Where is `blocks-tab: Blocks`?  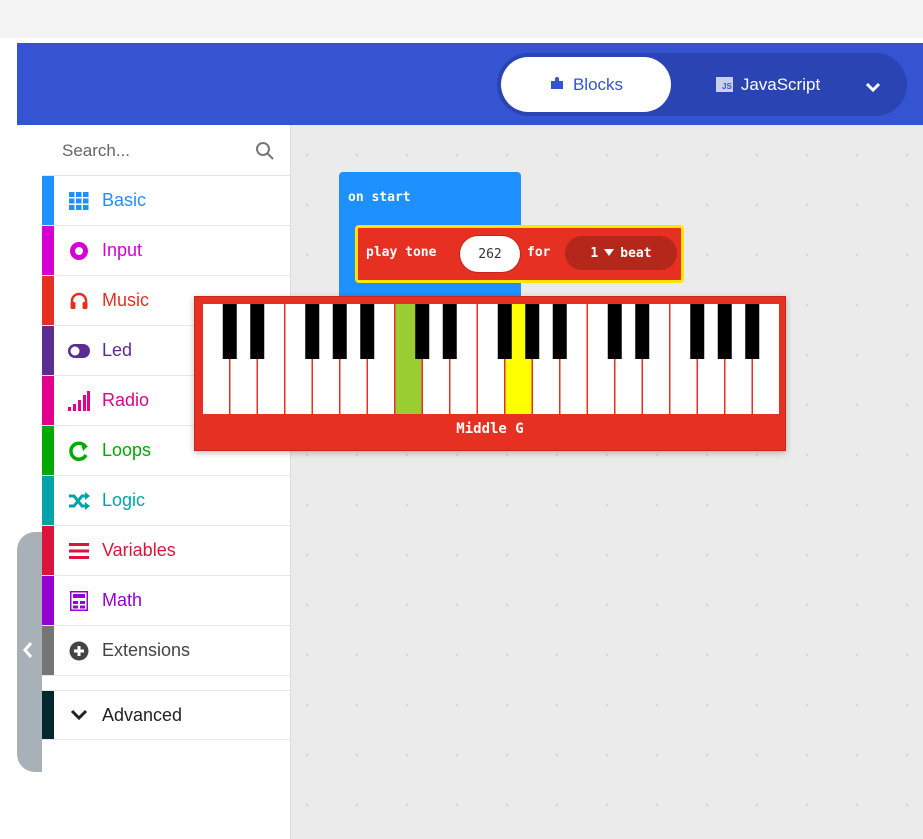
blocks-tab: Blocks is located at coordinates (586, 84).